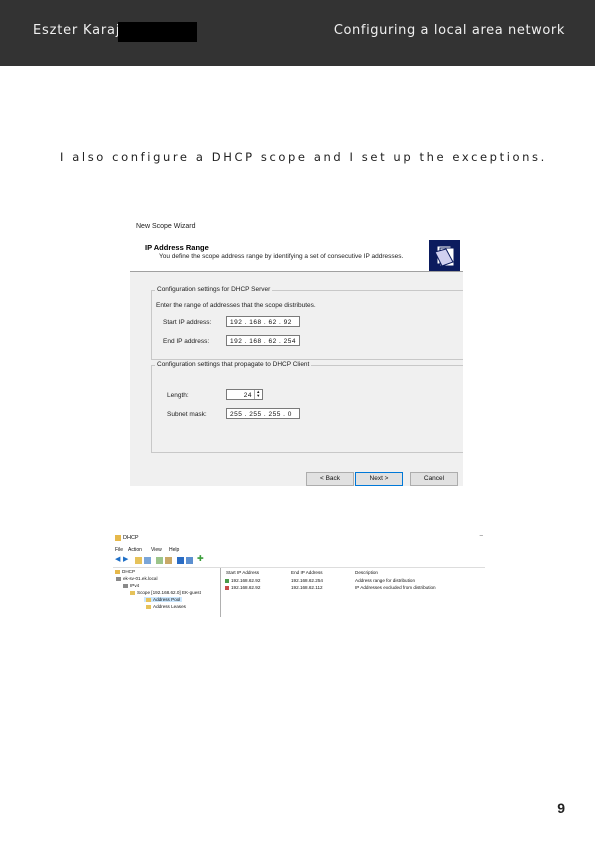 This screenshot has height=842, width=595. I want to click on tree-item-scope: Scope [192.168.62.0] EK-guest, so click(165, 592).